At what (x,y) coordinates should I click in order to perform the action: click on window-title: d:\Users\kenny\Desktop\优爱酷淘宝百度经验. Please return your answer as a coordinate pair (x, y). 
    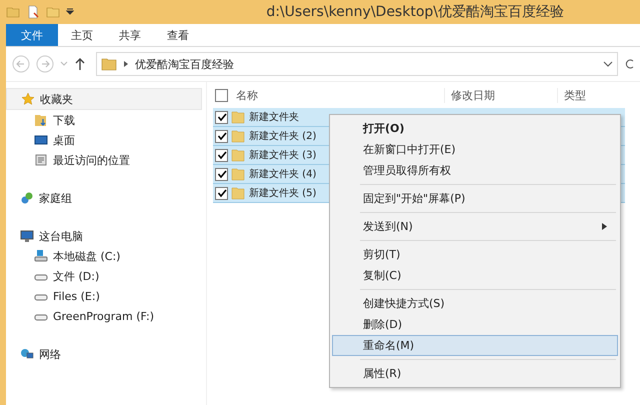
    Looking at the image, I should click on (415, 12).